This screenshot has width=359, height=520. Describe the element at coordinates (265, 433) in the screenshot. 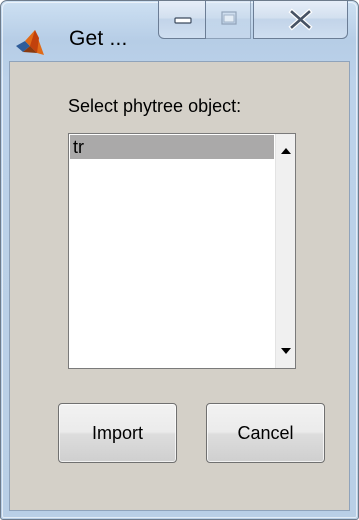

I see `cancel-button: Cancel` at that location.